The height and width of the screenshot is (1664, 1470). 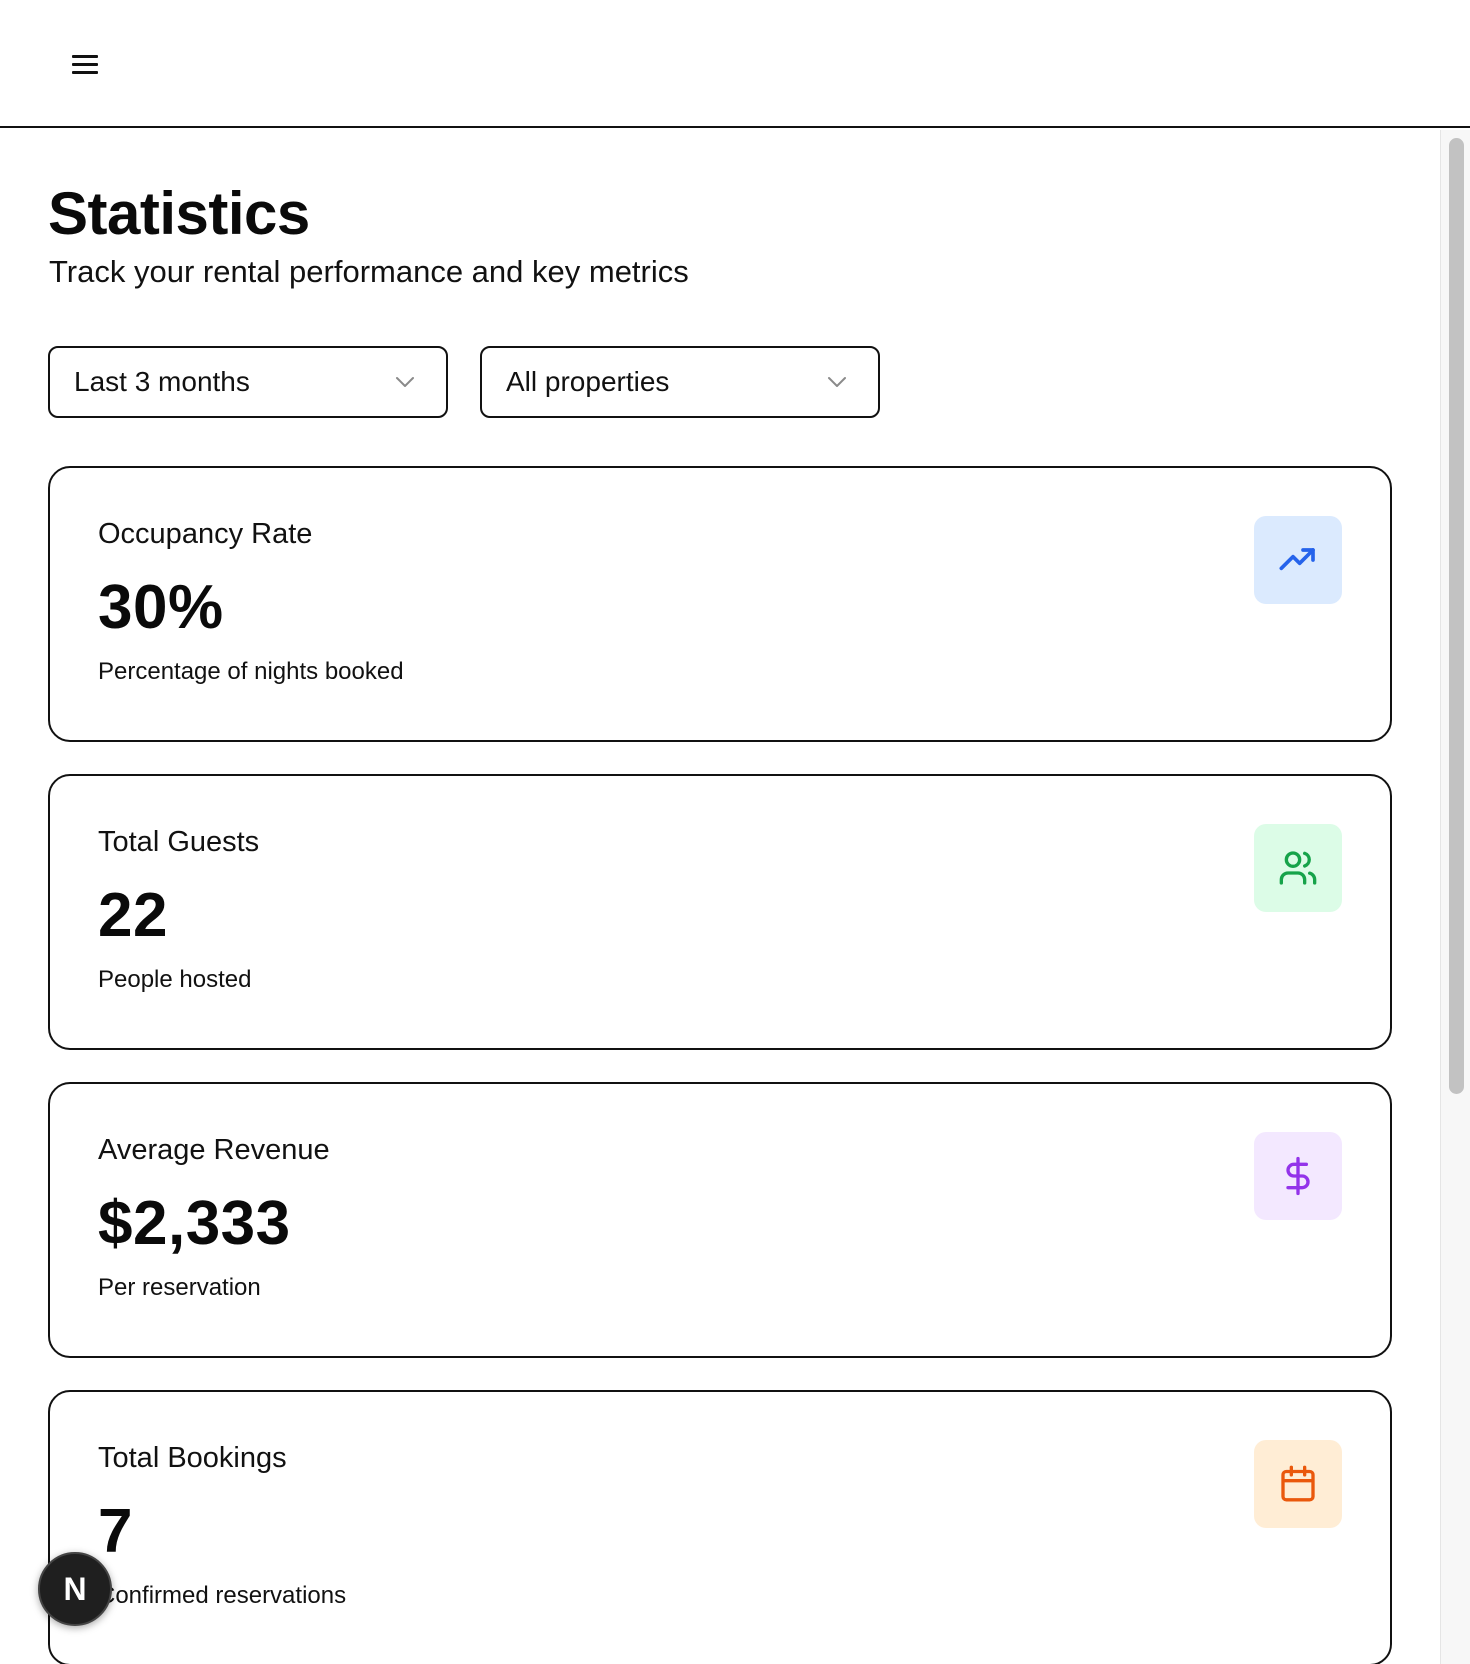 What do you see at coordinates (133, 915) in the screenshot?
I see `card-value: 22` at bounding box center [133, 915].